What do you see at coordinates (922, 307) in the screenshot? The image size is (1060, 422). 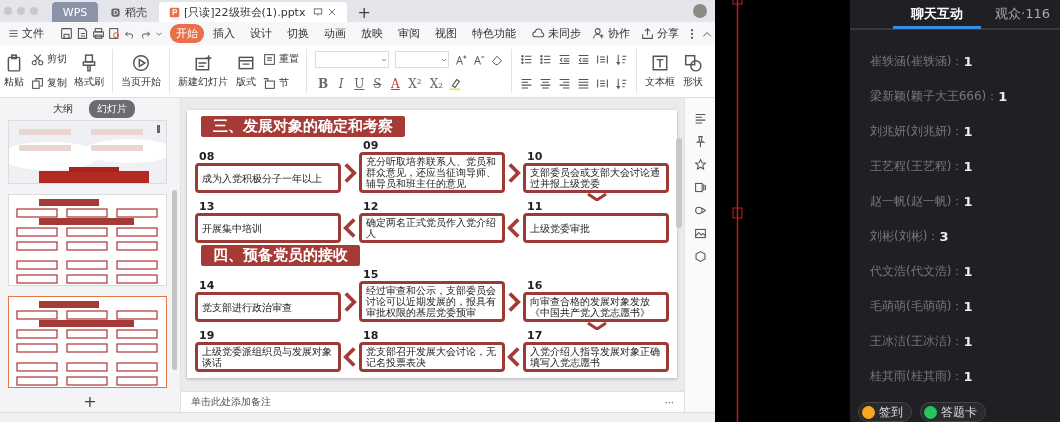 I see `chat-message: 毛萌萌(毛萌萌)：1` at bounding box center [922, 307].